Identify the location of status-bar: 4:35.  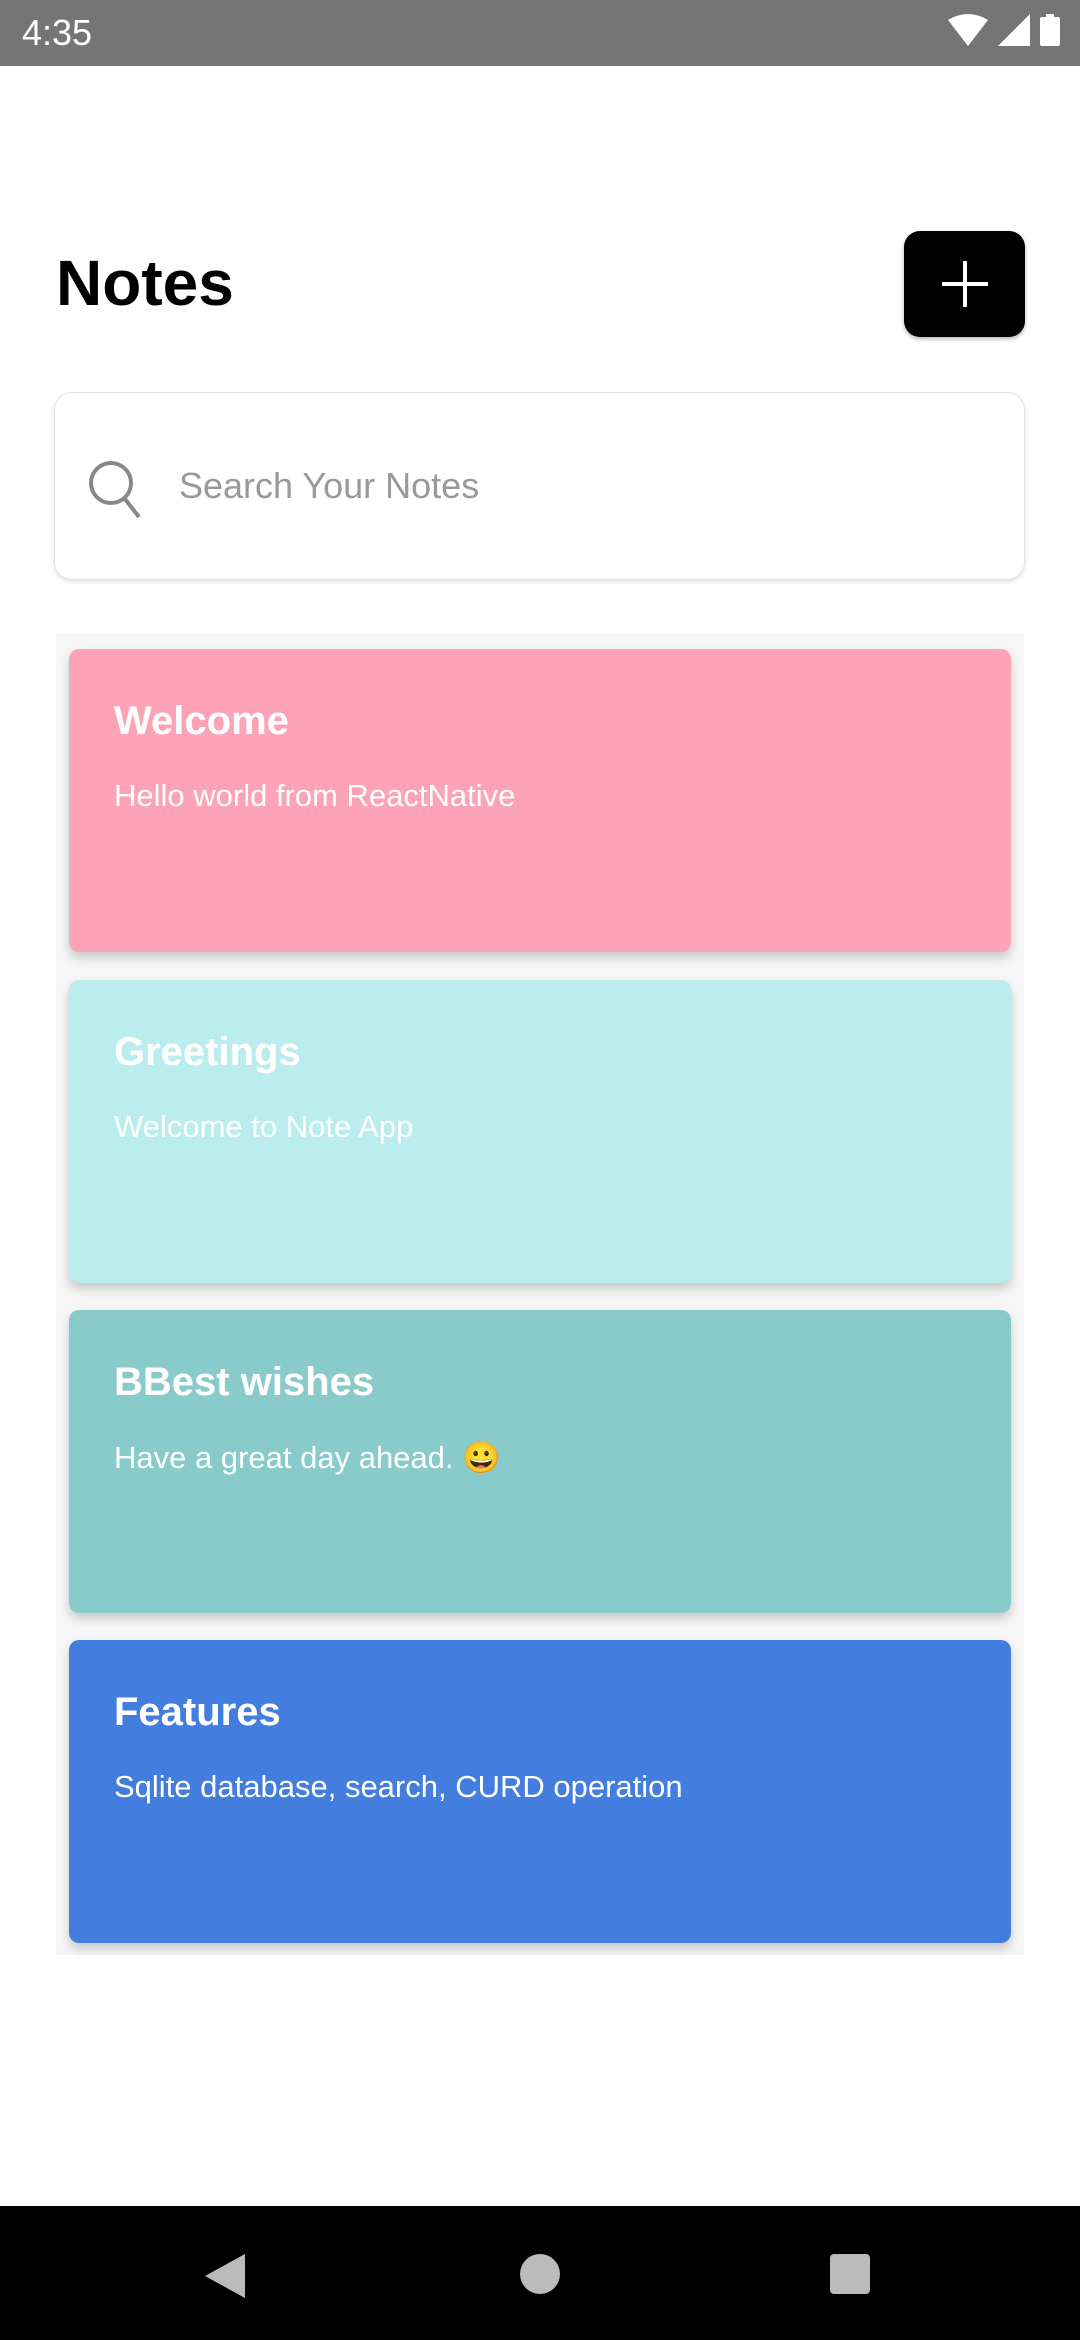
(540, 33).